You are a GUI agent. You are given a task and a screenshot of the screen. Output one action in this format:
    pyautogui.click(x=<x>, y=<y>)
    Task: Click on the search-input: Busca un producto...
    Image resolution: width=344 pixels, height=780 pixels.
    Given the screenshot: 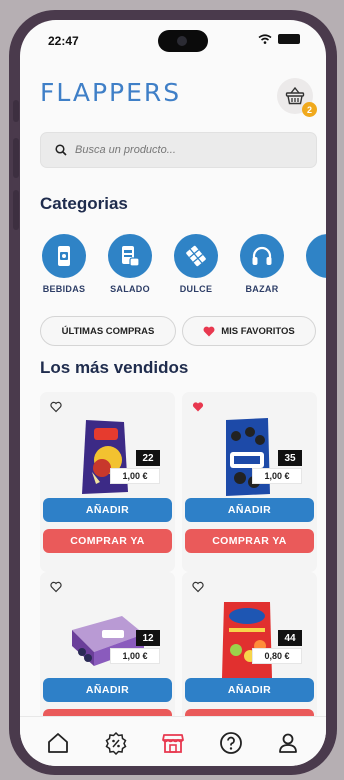 What is the action you would take?
    pyautogui.click(x=178, y=150)
    